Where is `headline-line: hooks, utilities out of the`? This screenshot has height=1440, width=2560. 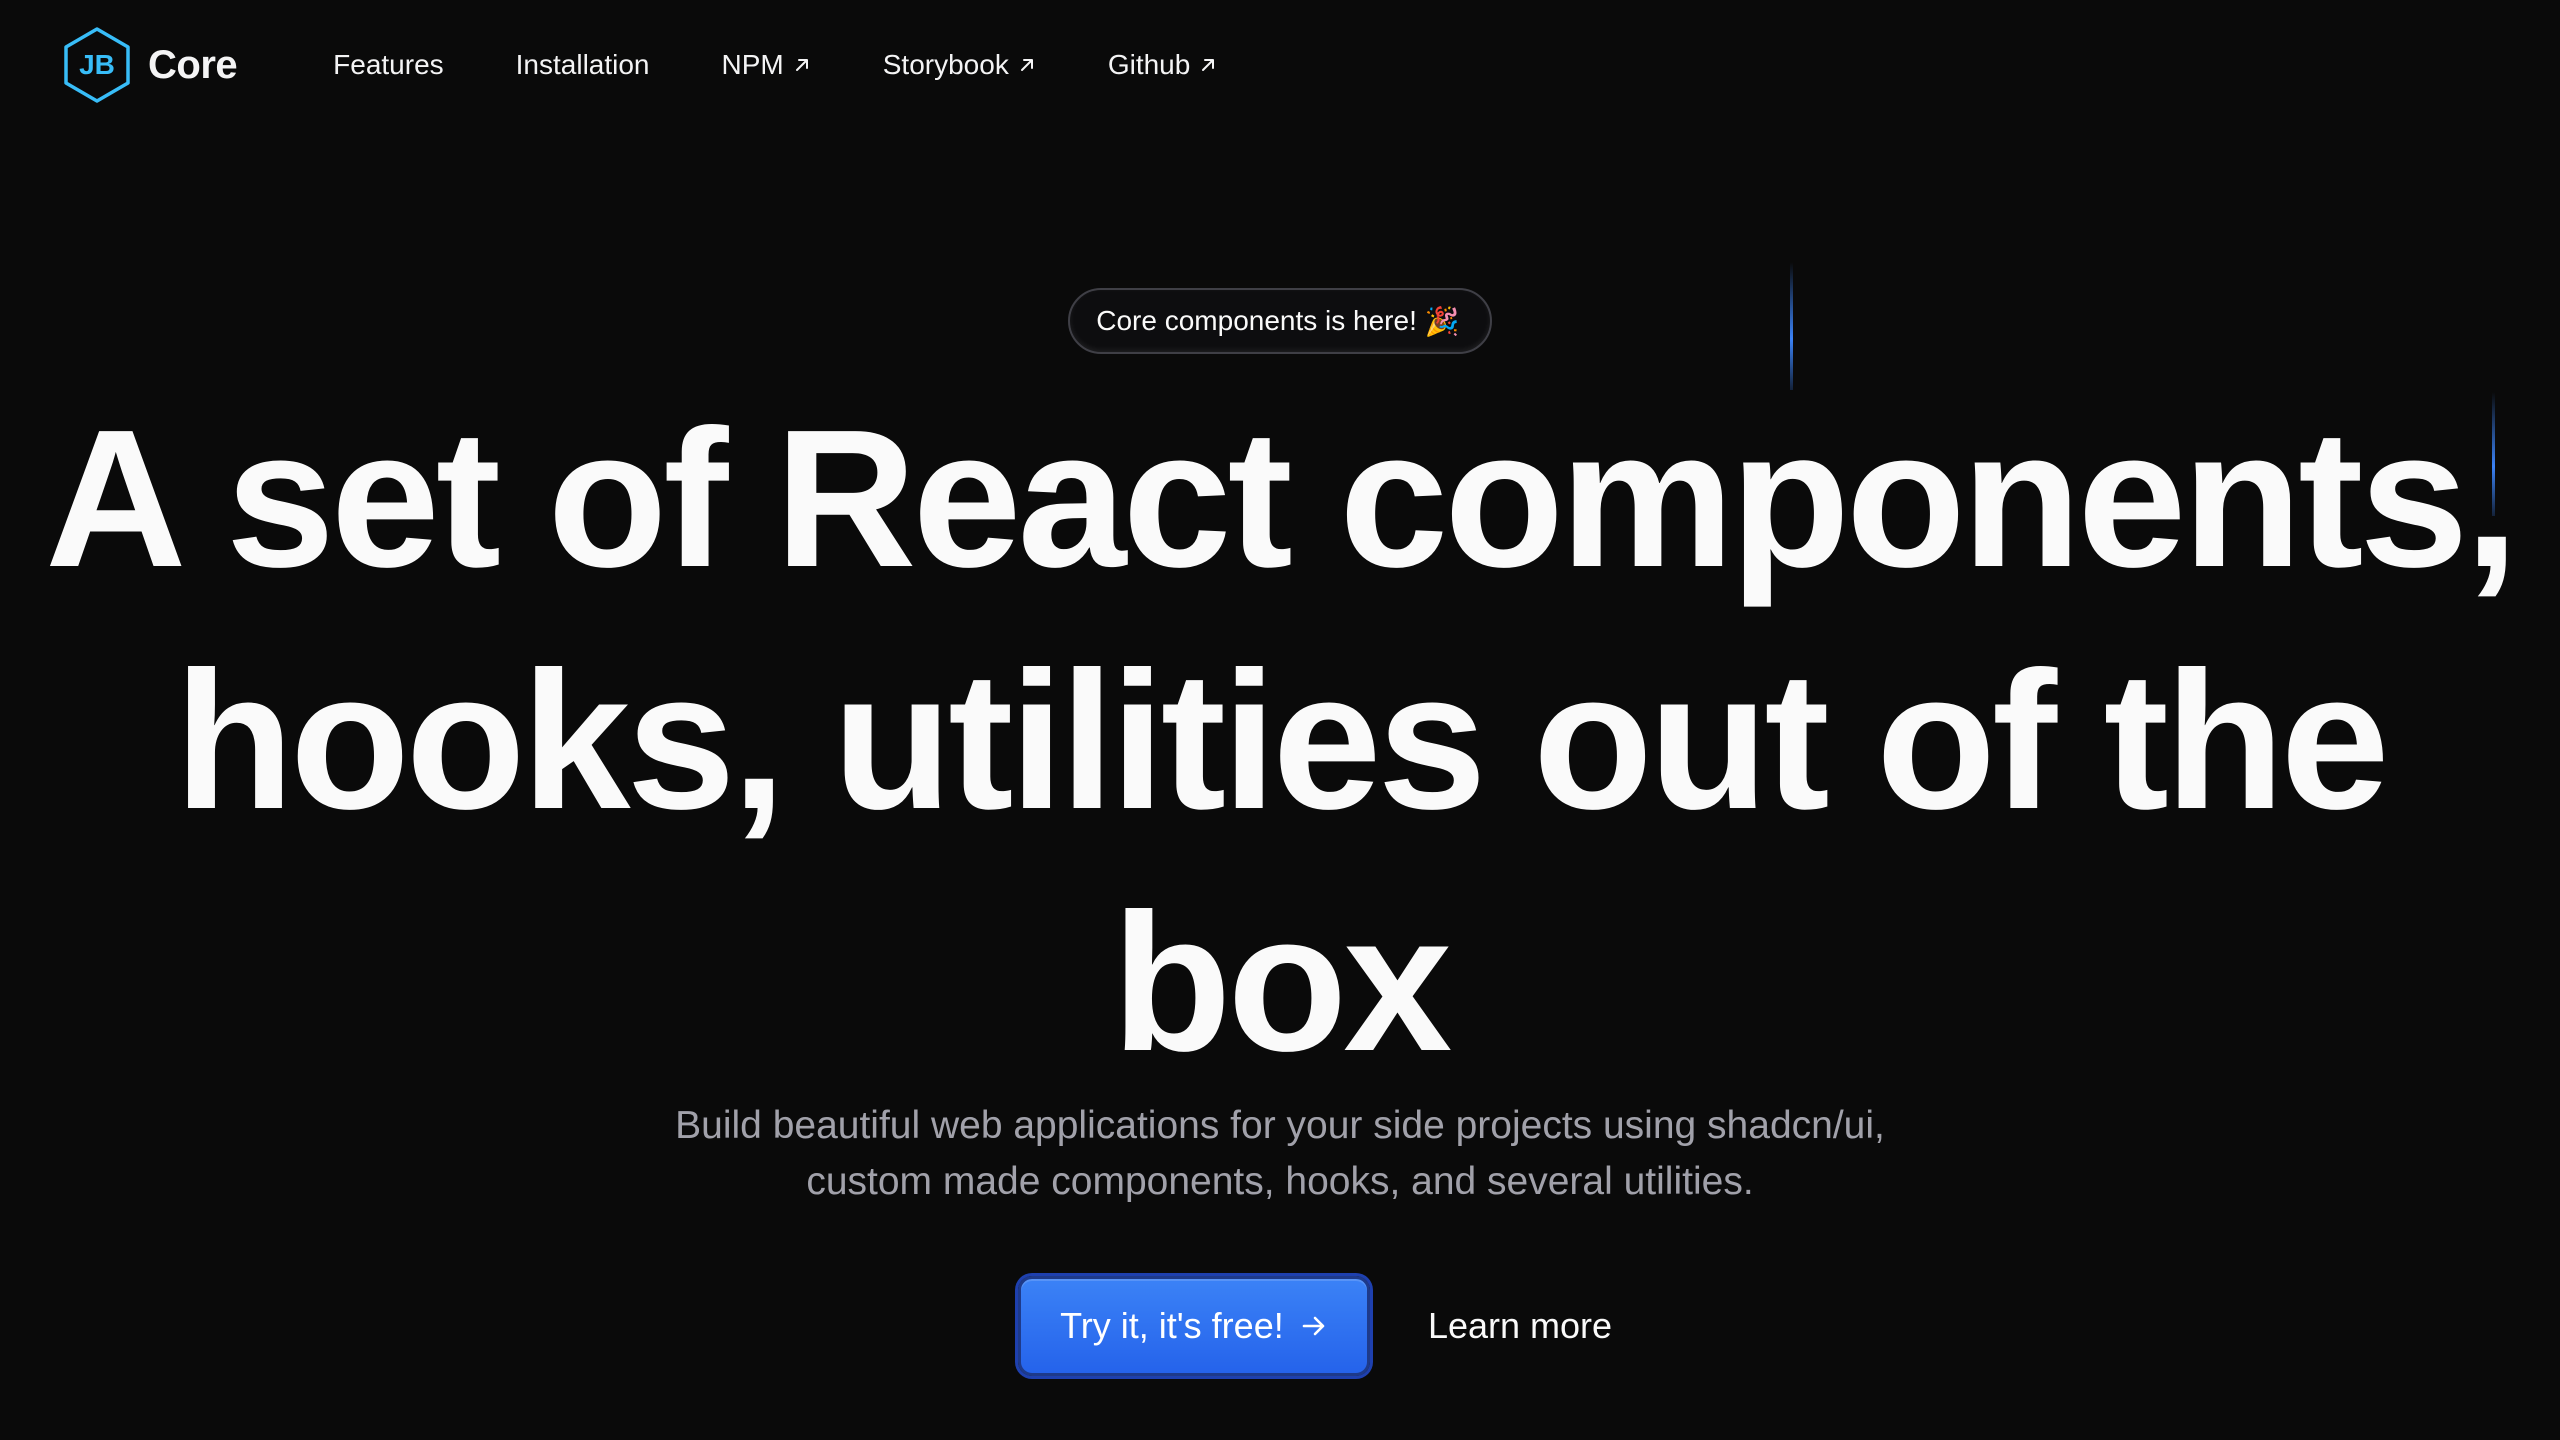 headline-line: hooks, utilities out of the is located at coordinates (1281, 740).